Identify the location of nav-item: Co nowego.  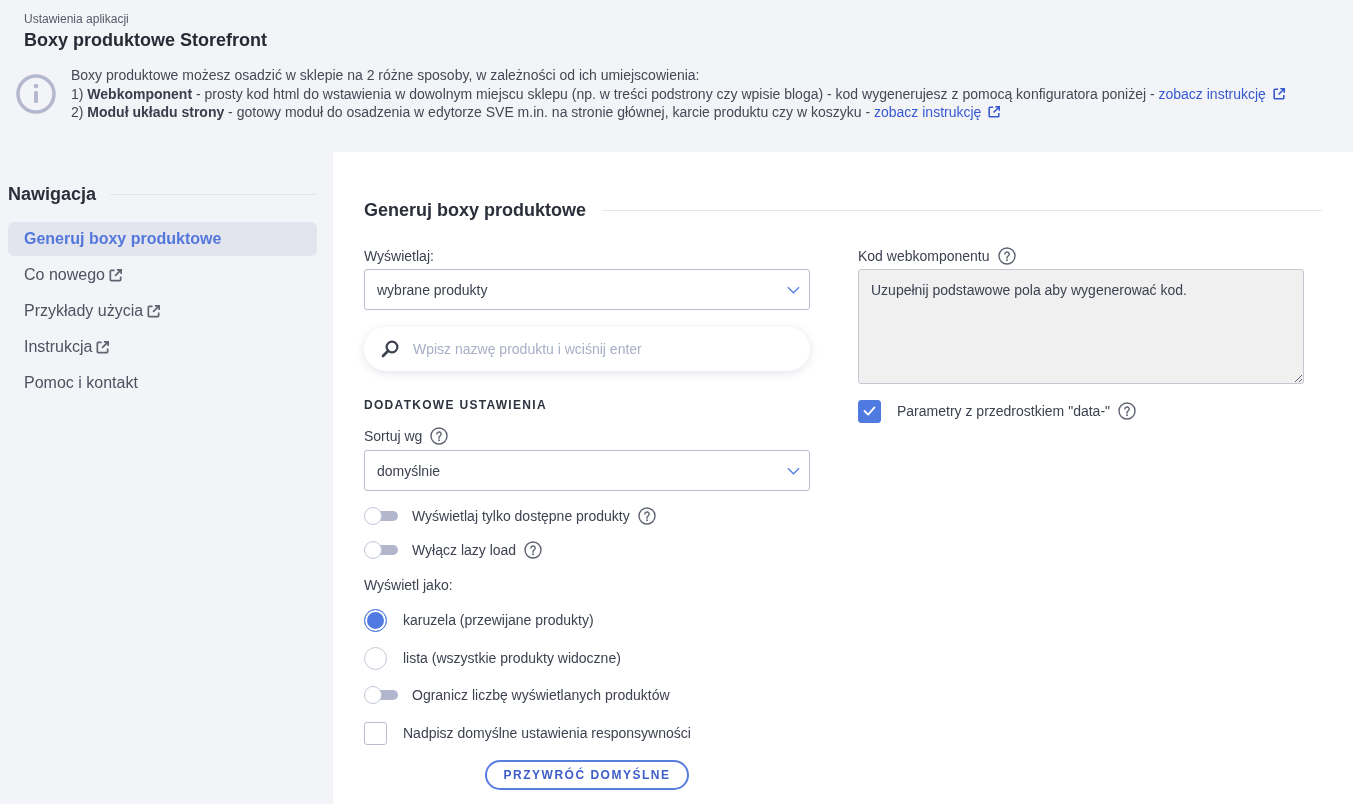
(65, 275).